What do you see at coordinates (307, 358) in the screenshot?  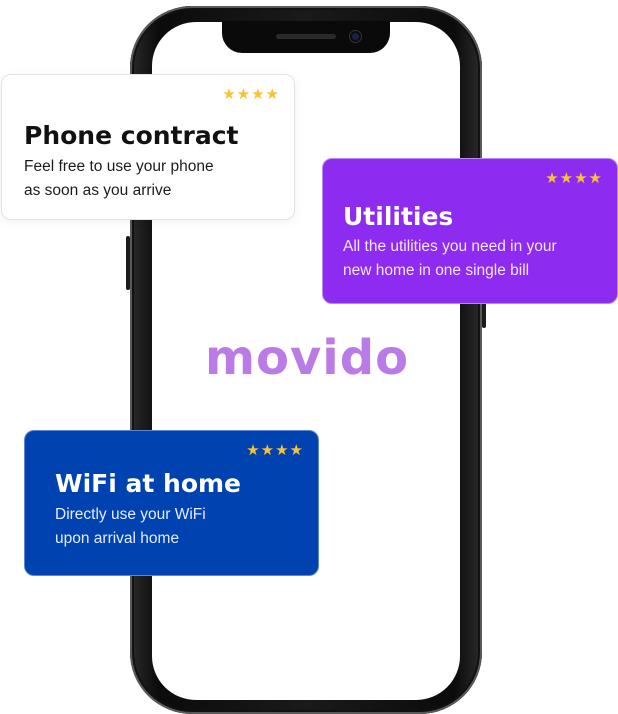 I see `movido-logo: movido` at bounding box center [307, 358].